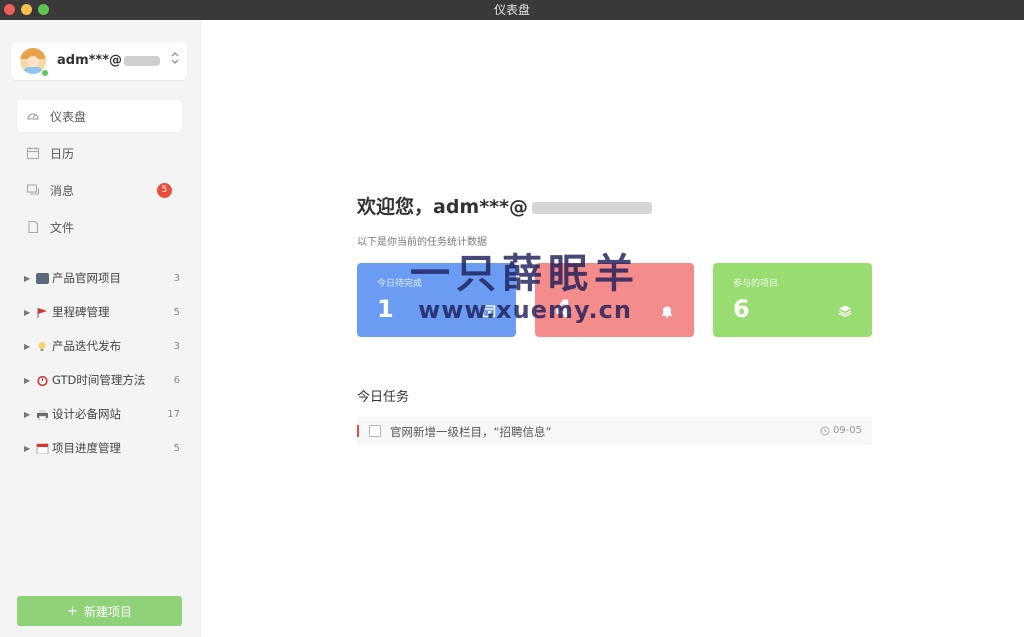 The height and width of the screenshot is (637, 1024). I want to click on stat-card-label: 今日待完成, so click(400, 284).